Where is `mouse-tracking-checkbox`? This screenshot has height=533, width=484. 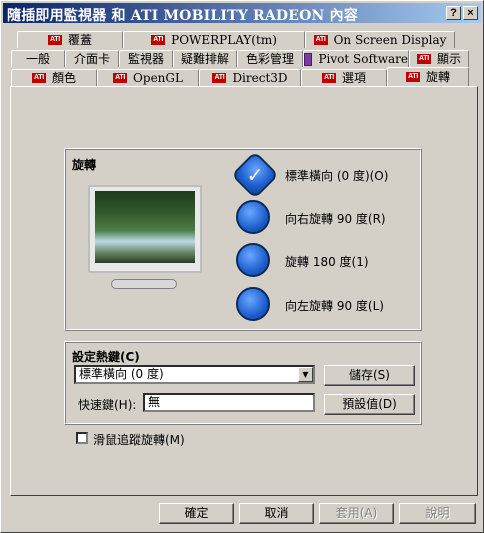
mouse-tracking-checkbox is located at coordinates (82, 438).